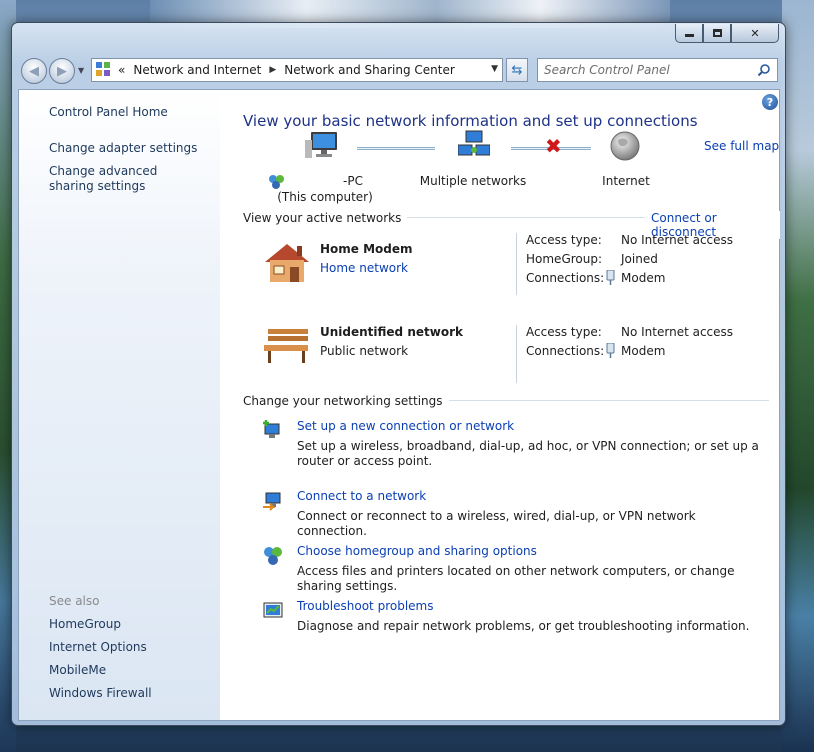 Image resolution: width=814 pixels, height=752 pixels. I want to click on back-button: ◀, so click(34, 71).